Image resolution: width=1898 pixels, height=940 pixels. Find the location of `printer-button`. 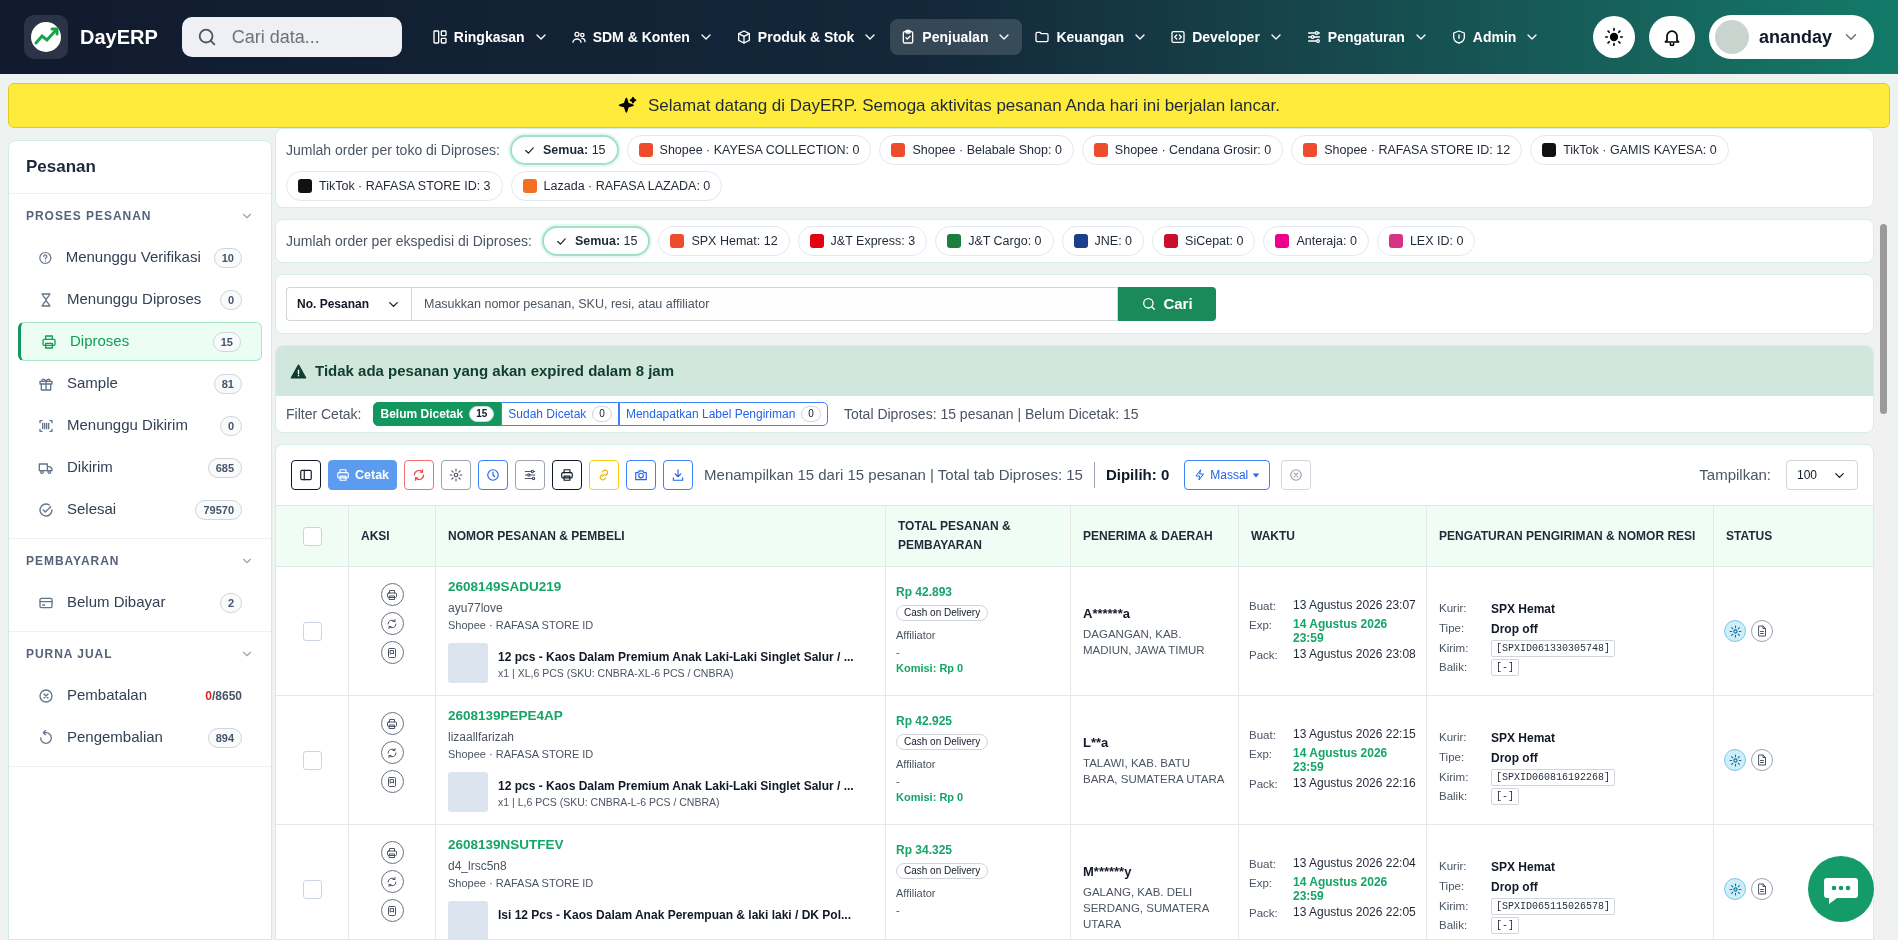

printer-button is located at coordinates (567, 475).